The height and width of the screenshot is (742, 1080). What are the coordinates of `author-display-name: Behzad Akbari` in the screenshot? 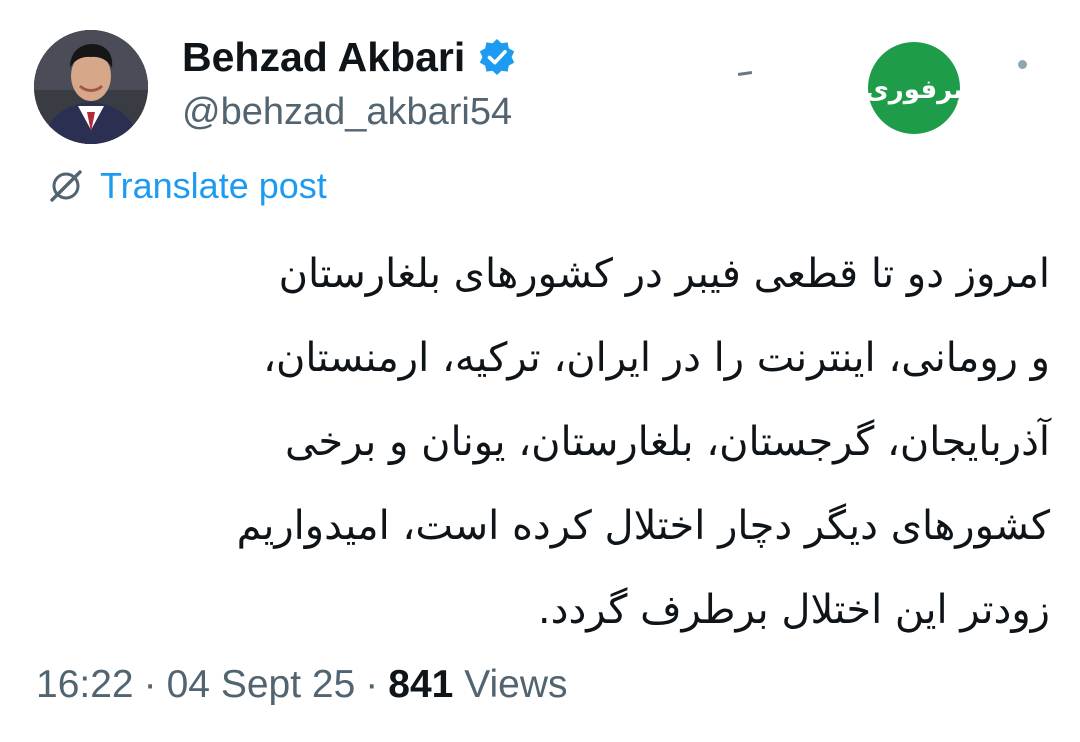 It's located at (323, 57).